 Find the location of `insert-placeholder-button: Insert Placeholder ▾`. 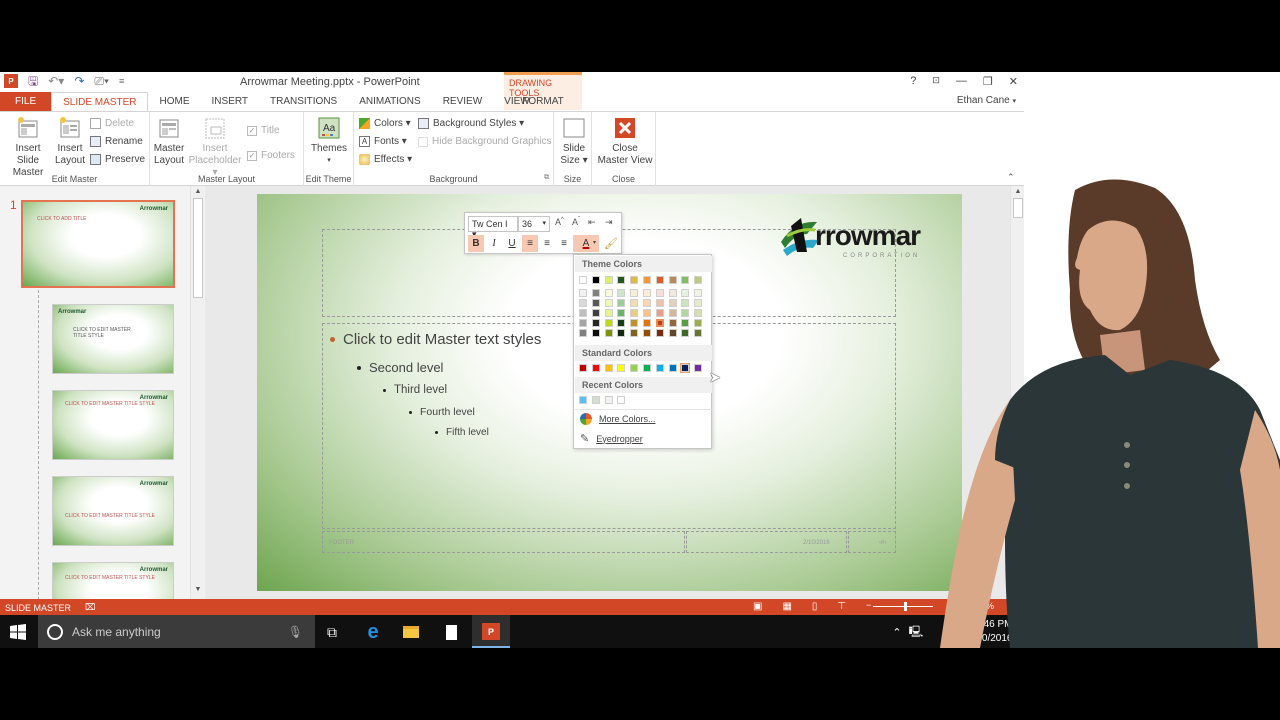

insert-placeholder-button: Insert Placeholder ▾ is located at coordinates (215, 147).